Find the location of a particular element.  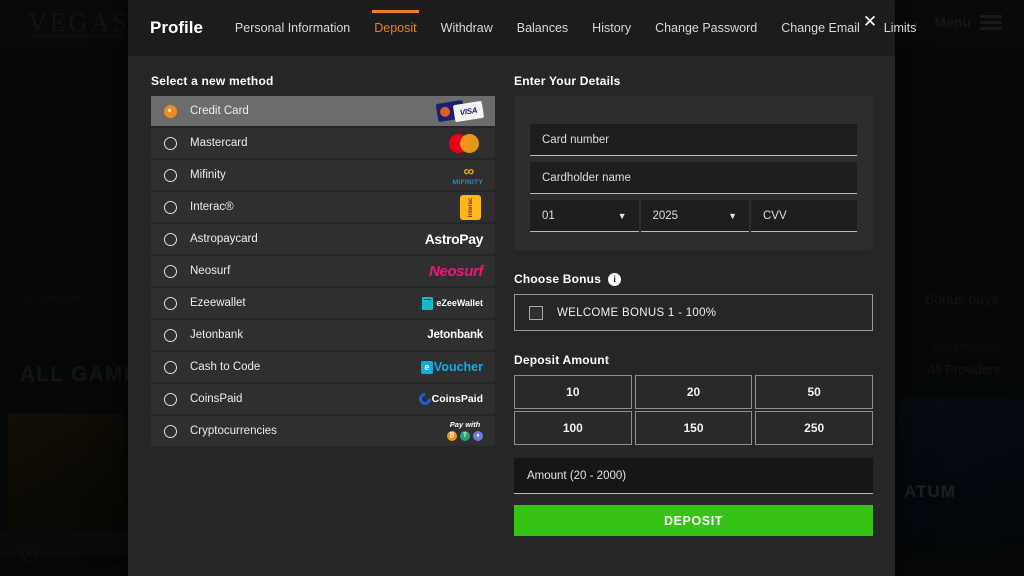

method-interac: Interac® interac is located at coordinates (323, 207).